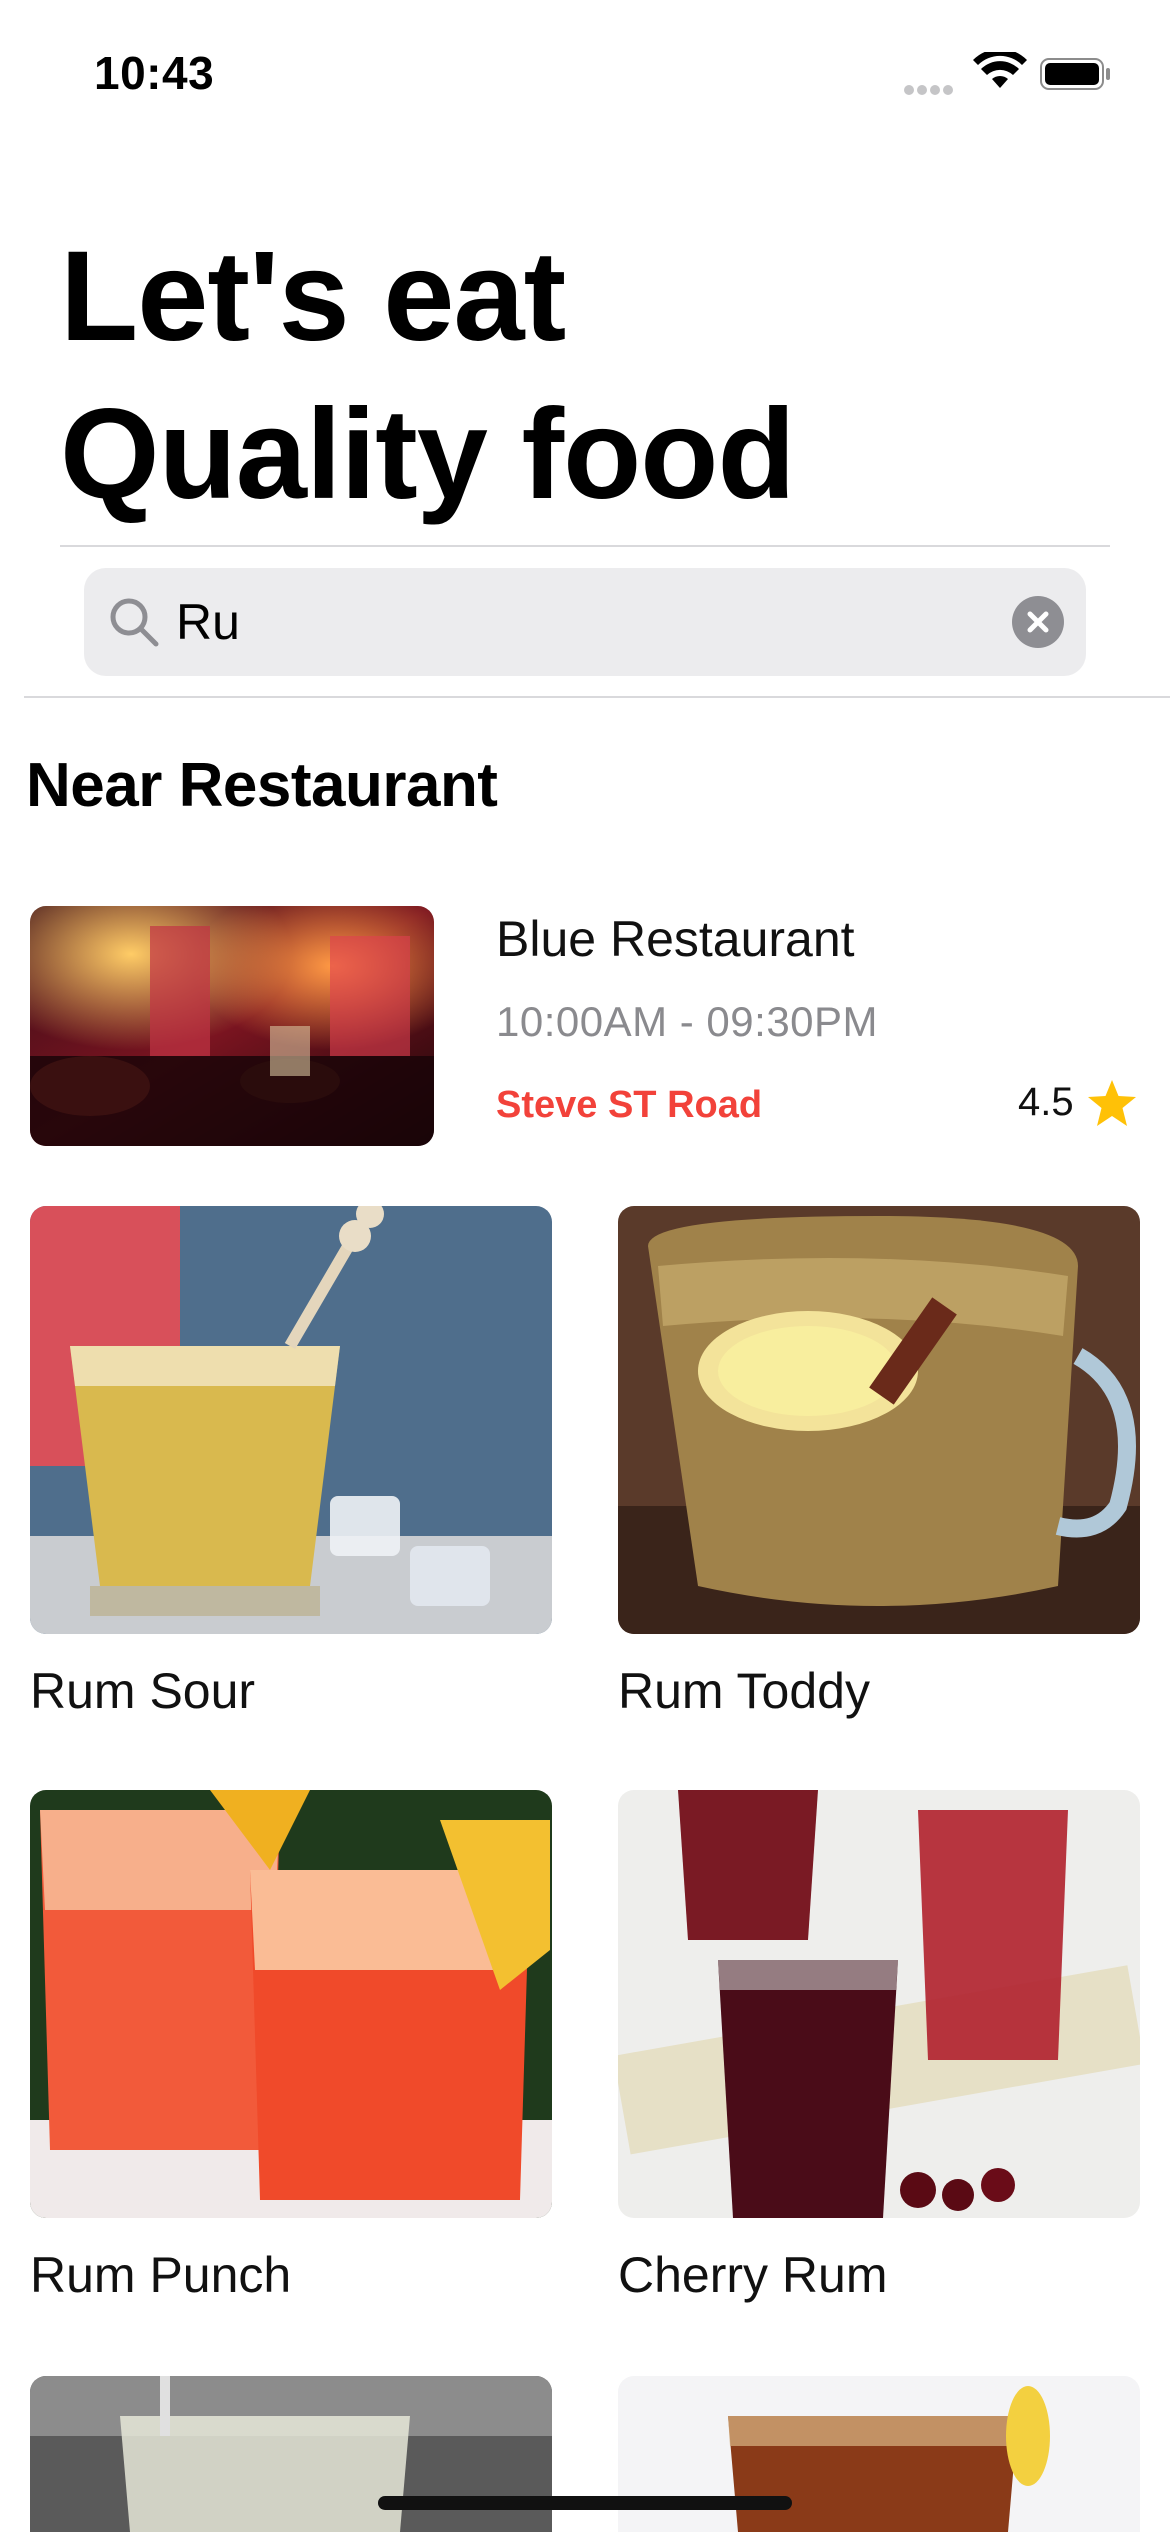  I want to click on page-title-line-2: Quality food, so click(428, 454).